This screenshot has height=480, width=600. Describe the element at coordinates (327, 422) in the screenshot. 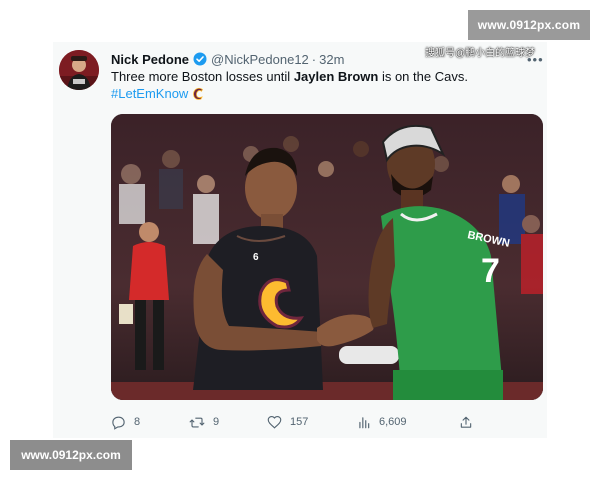

I see `tweet-action-bar: 8 9 157 6,609` at that location.